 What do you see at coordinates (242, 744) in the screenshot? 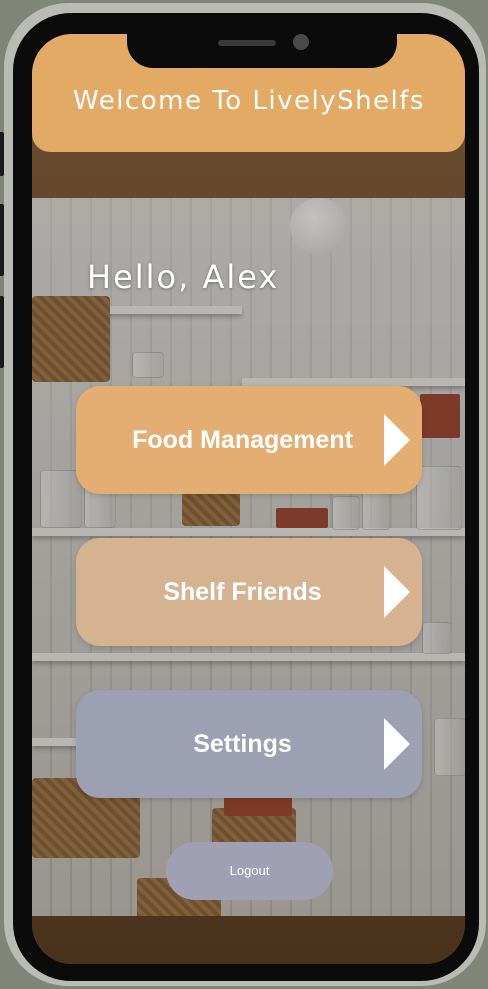
I see `settings-label: Settings` at bounding box center [242, 744].